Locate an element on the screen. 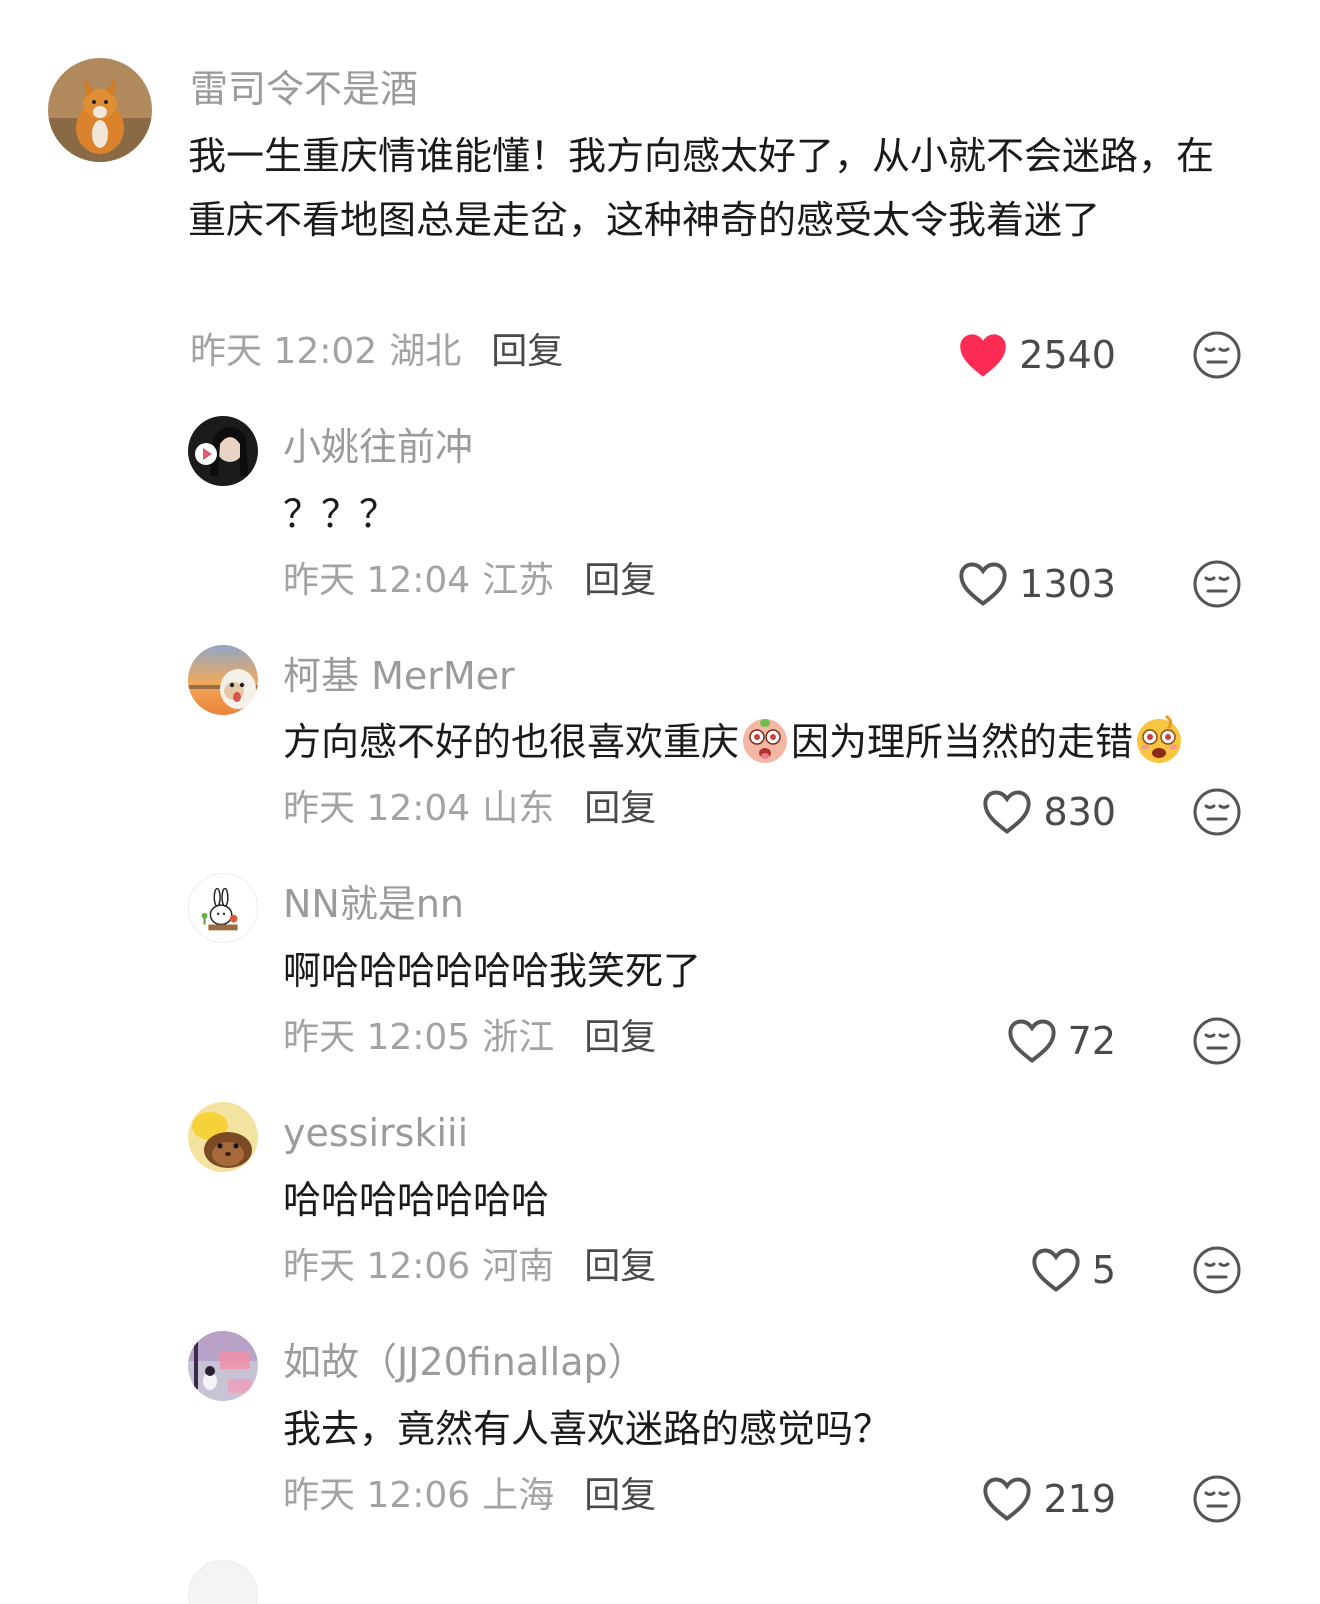  like-button: 5 is located at coordinates (1073, 1270).